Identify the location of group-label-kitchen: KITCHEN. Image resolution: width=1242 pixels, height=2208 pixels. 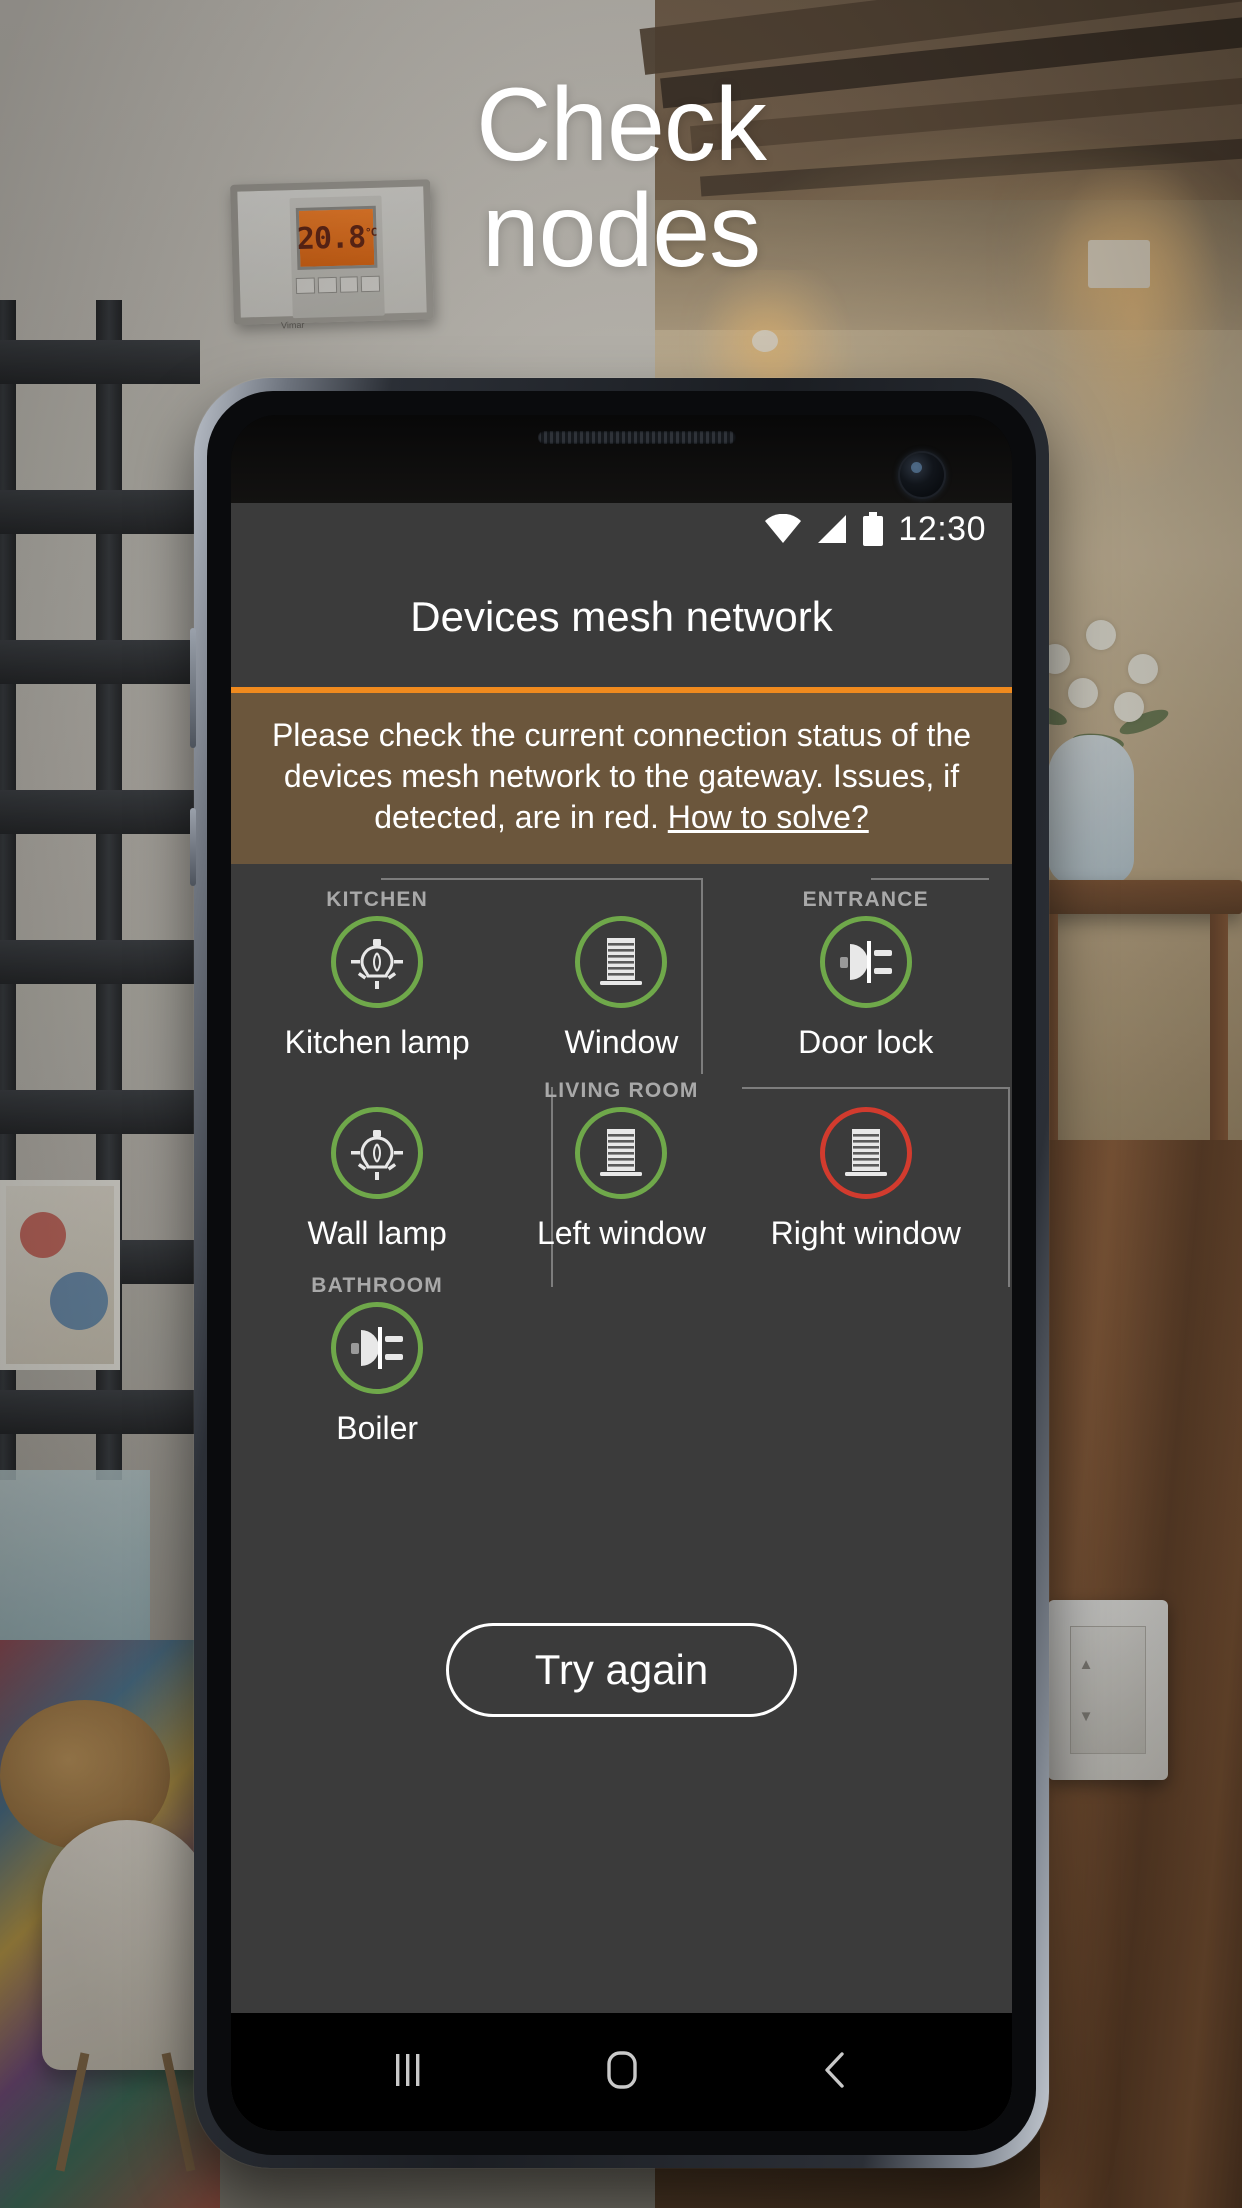
(377, 899).